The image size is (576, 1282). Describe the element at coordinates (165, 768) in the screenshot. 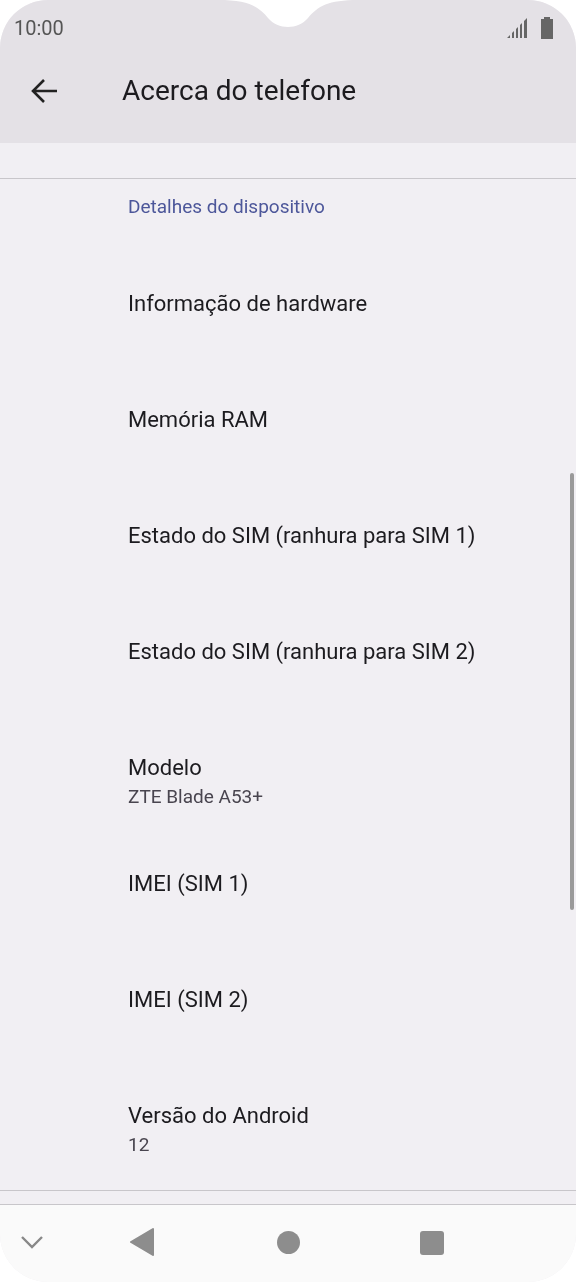

I see `item-title: Modelo` at that location.